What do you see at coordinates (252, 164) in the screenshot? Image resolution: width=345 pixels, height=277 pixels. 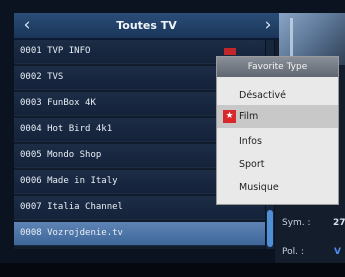 I see `option-label: Sport` at bounding box center [252, 164].